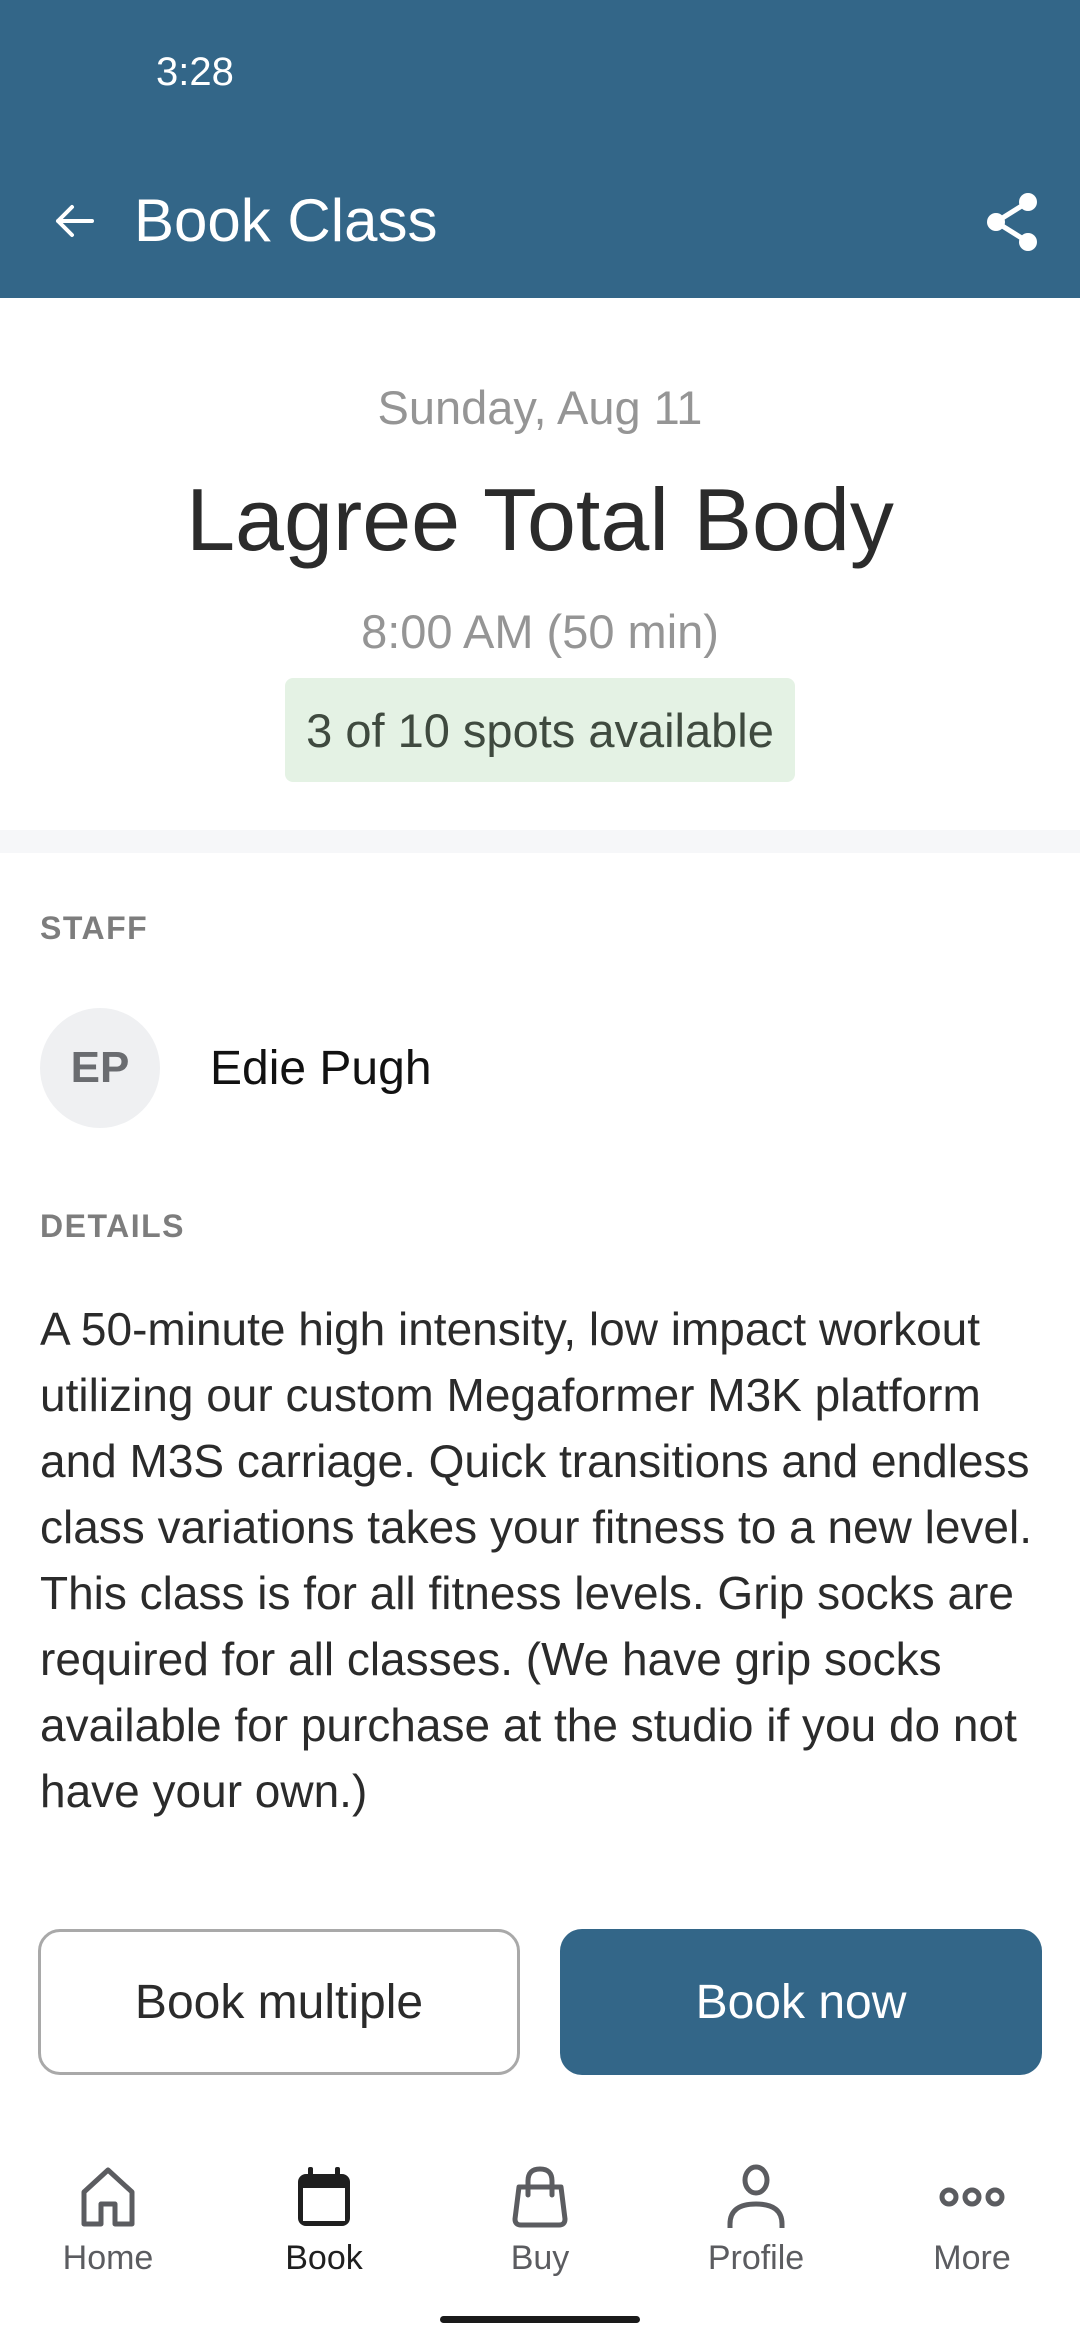 The image size is (1080, 2340). I want to click on home-icon, so click(108, 2197).